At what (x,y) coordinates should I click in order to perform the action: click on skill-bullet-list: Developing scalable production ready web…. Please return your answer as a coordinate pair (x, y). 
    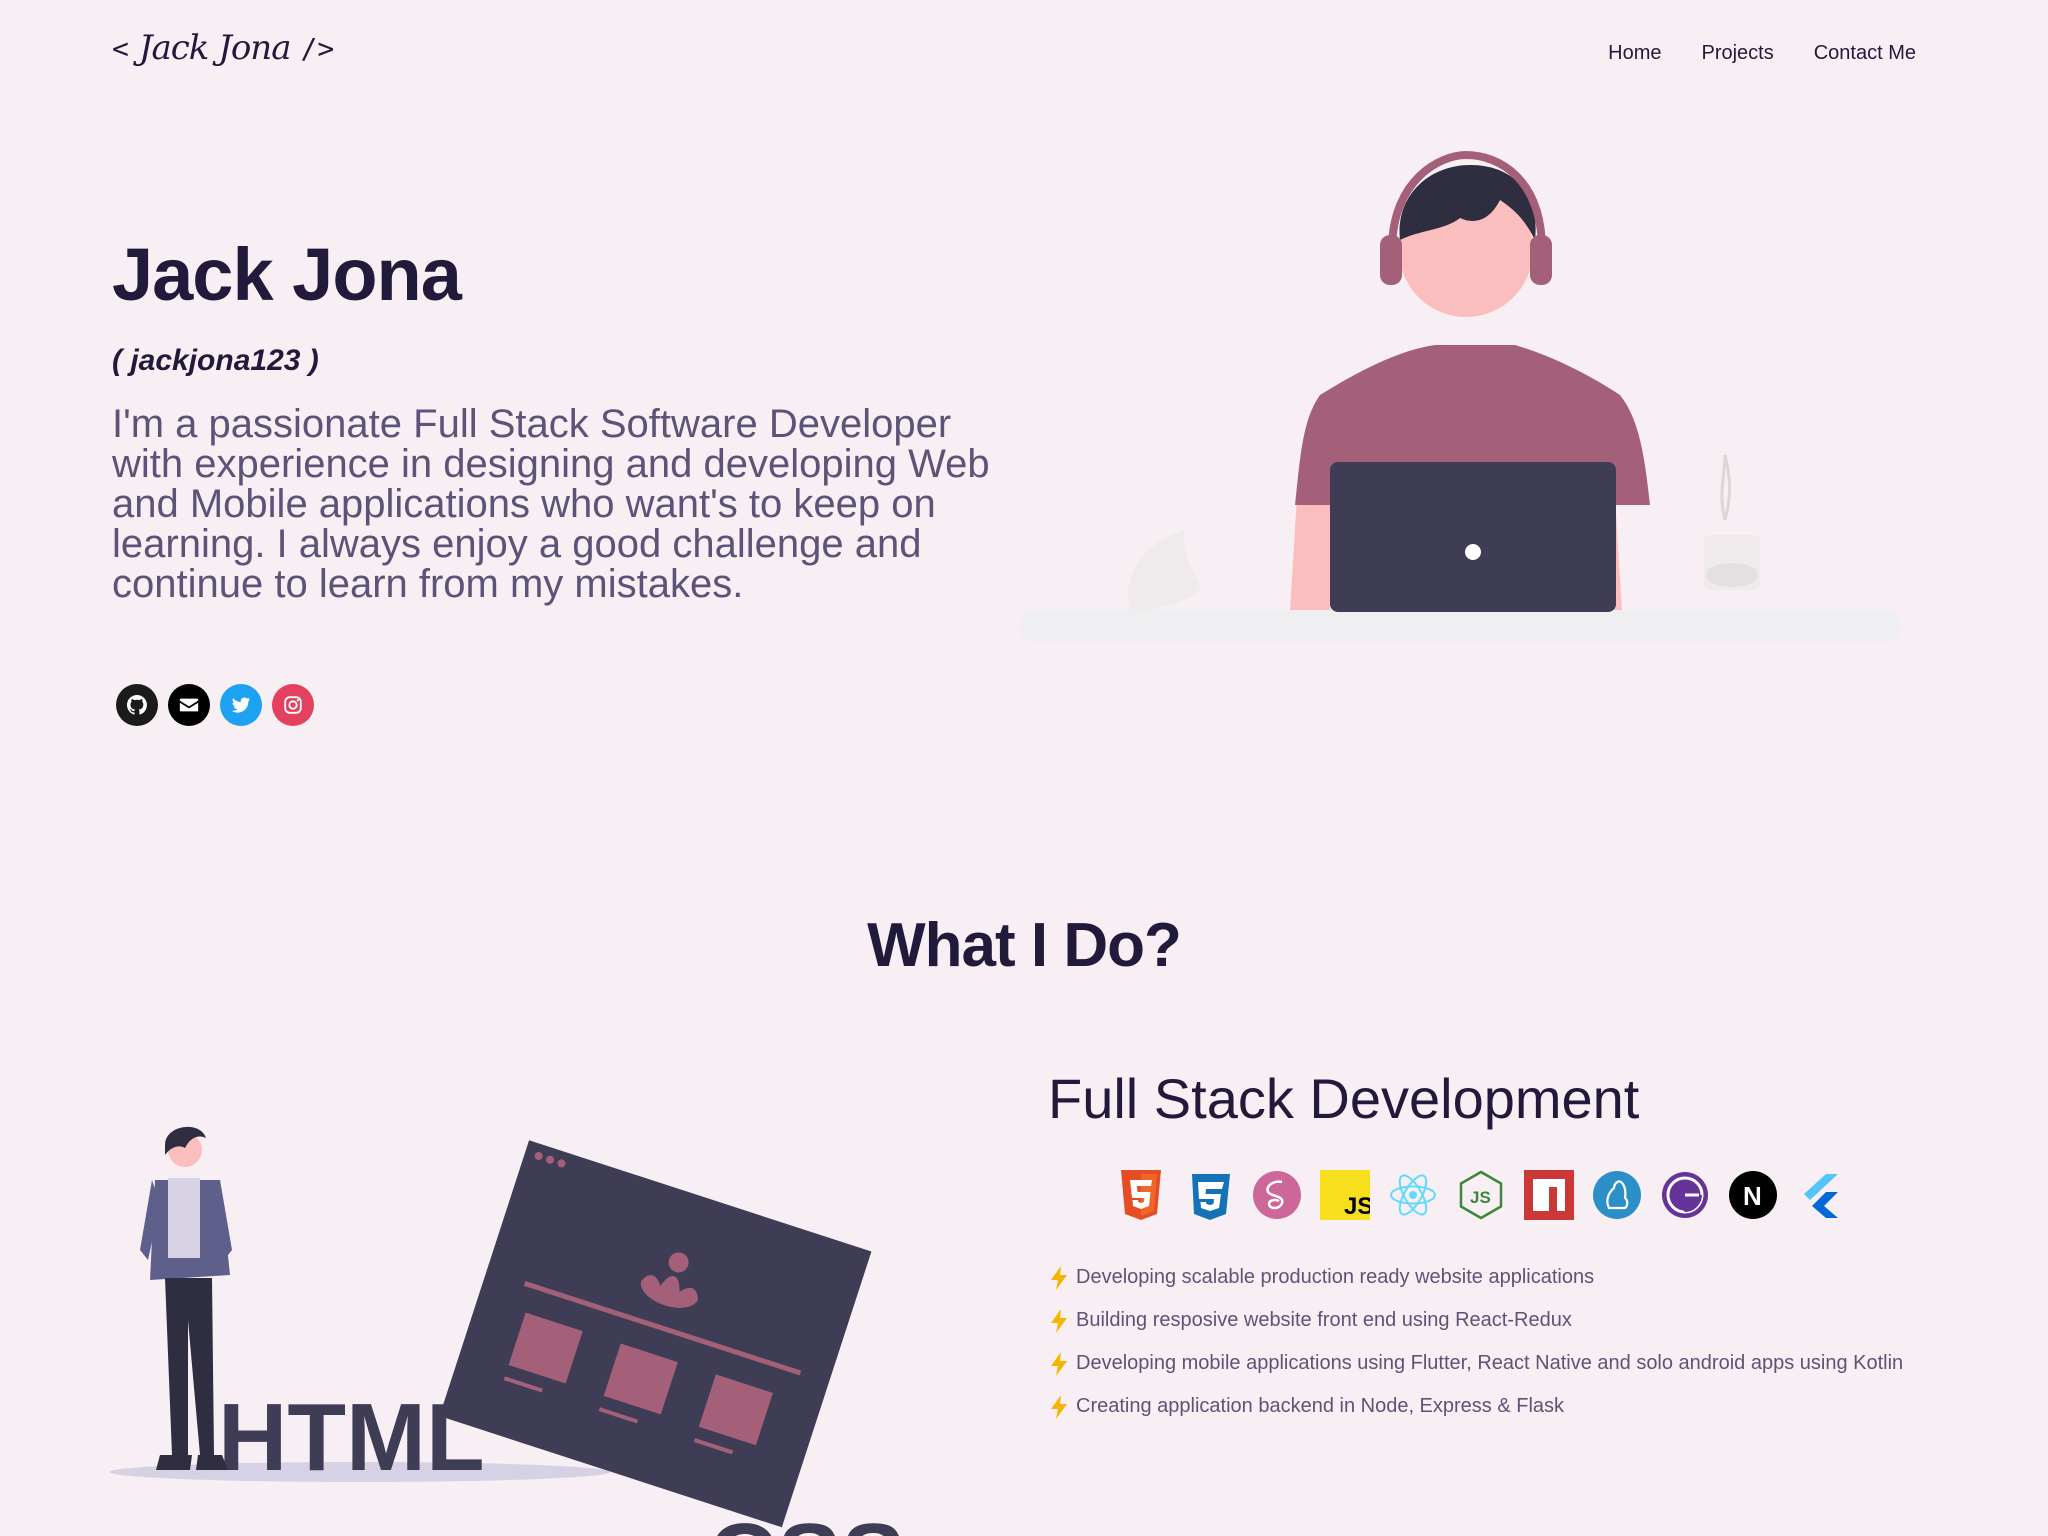
    Looking at the image, I should click on (1475, 1342).